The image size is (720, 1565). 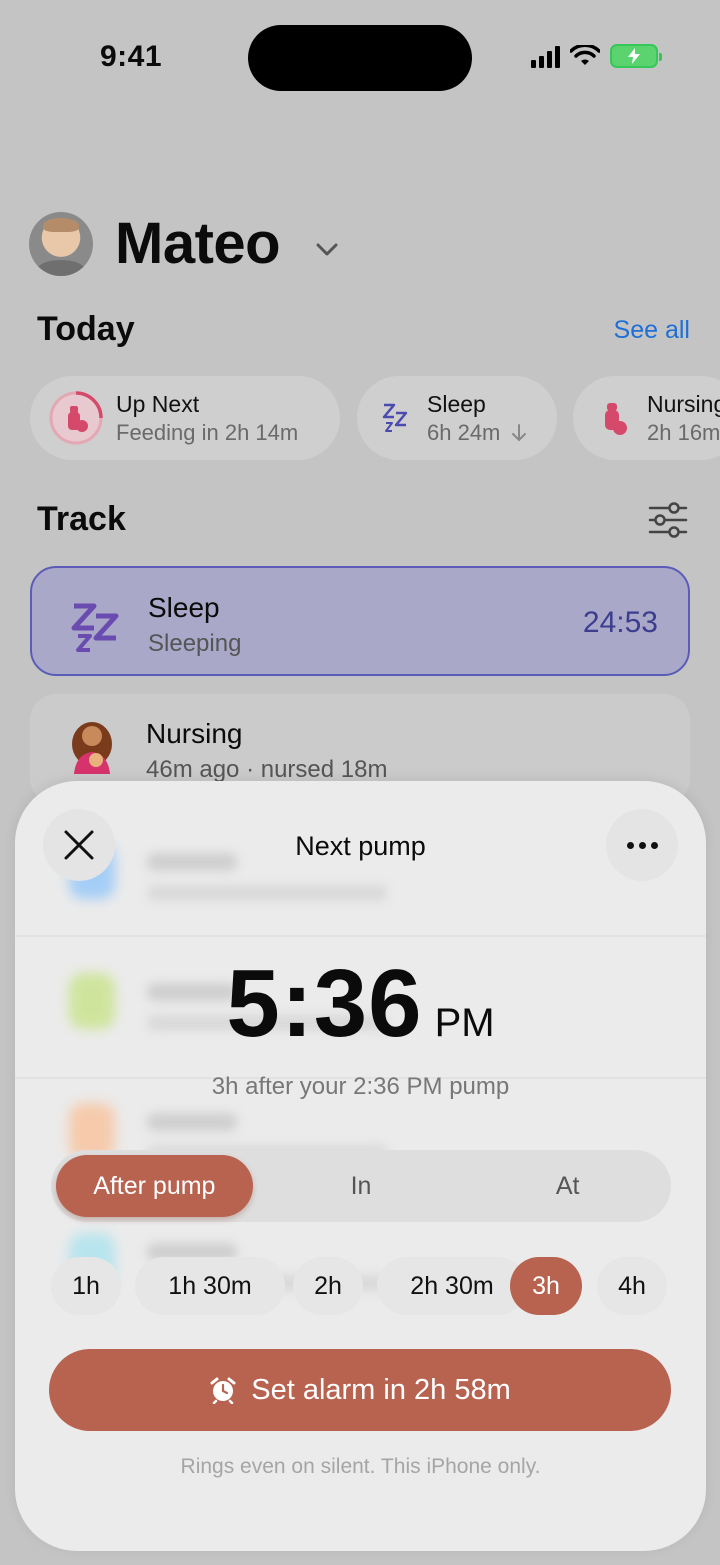 I want to click on alarm-clock-icon, so click(x=223, y=1390).